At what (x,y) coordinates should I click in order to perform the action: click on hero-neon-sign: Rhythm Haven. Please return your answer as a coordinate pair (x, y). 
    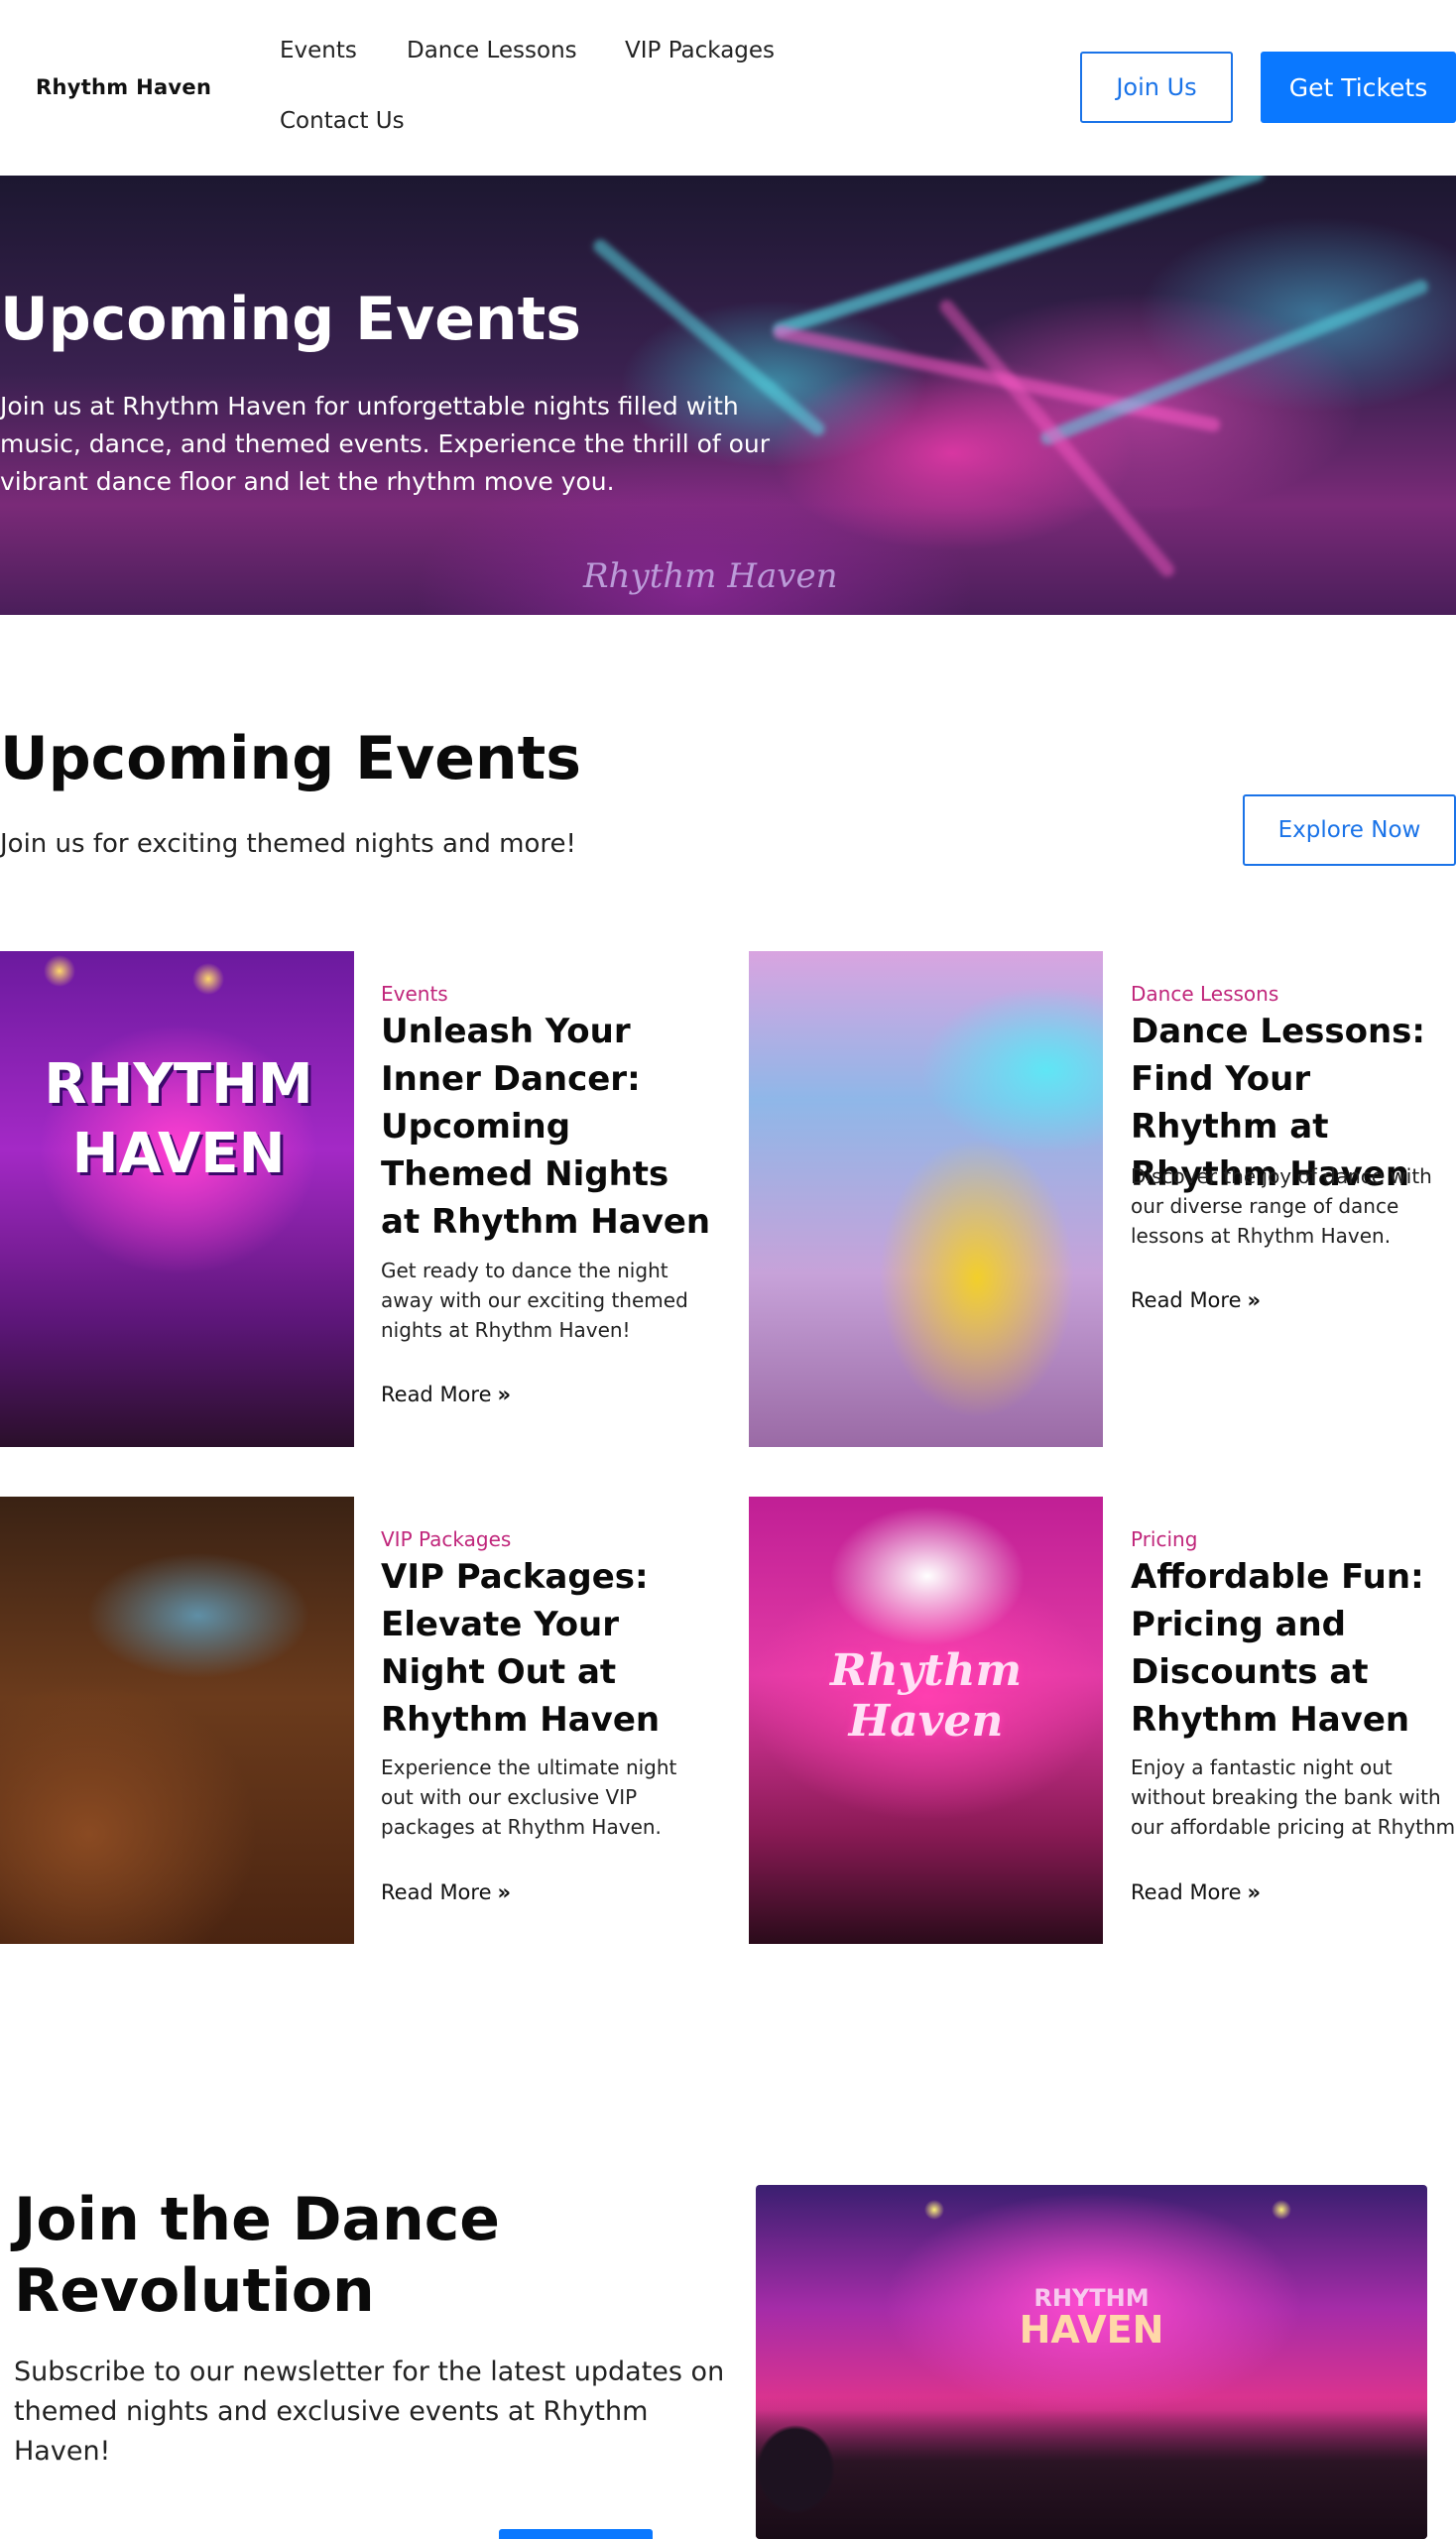
    Looking at the image, I should click on (710, 576).